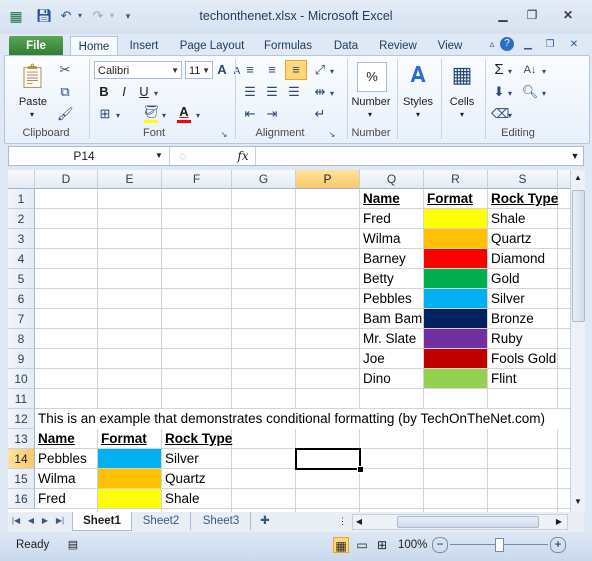  I want to click on row-header-5: 5, so click(21, 279).